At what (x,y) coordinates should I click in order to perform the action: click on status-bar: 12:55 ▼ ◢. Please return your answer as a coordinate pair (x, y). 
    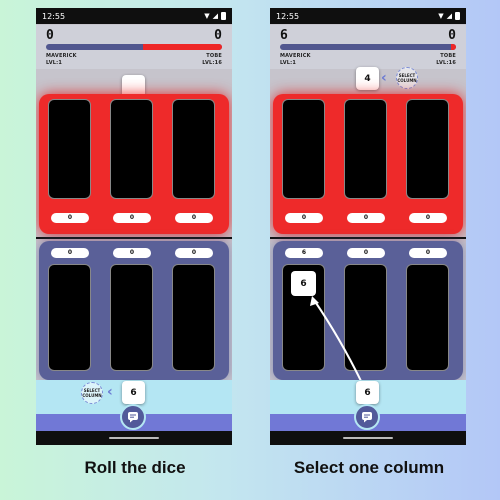
    Looking at the image, I should click on (134, 16).